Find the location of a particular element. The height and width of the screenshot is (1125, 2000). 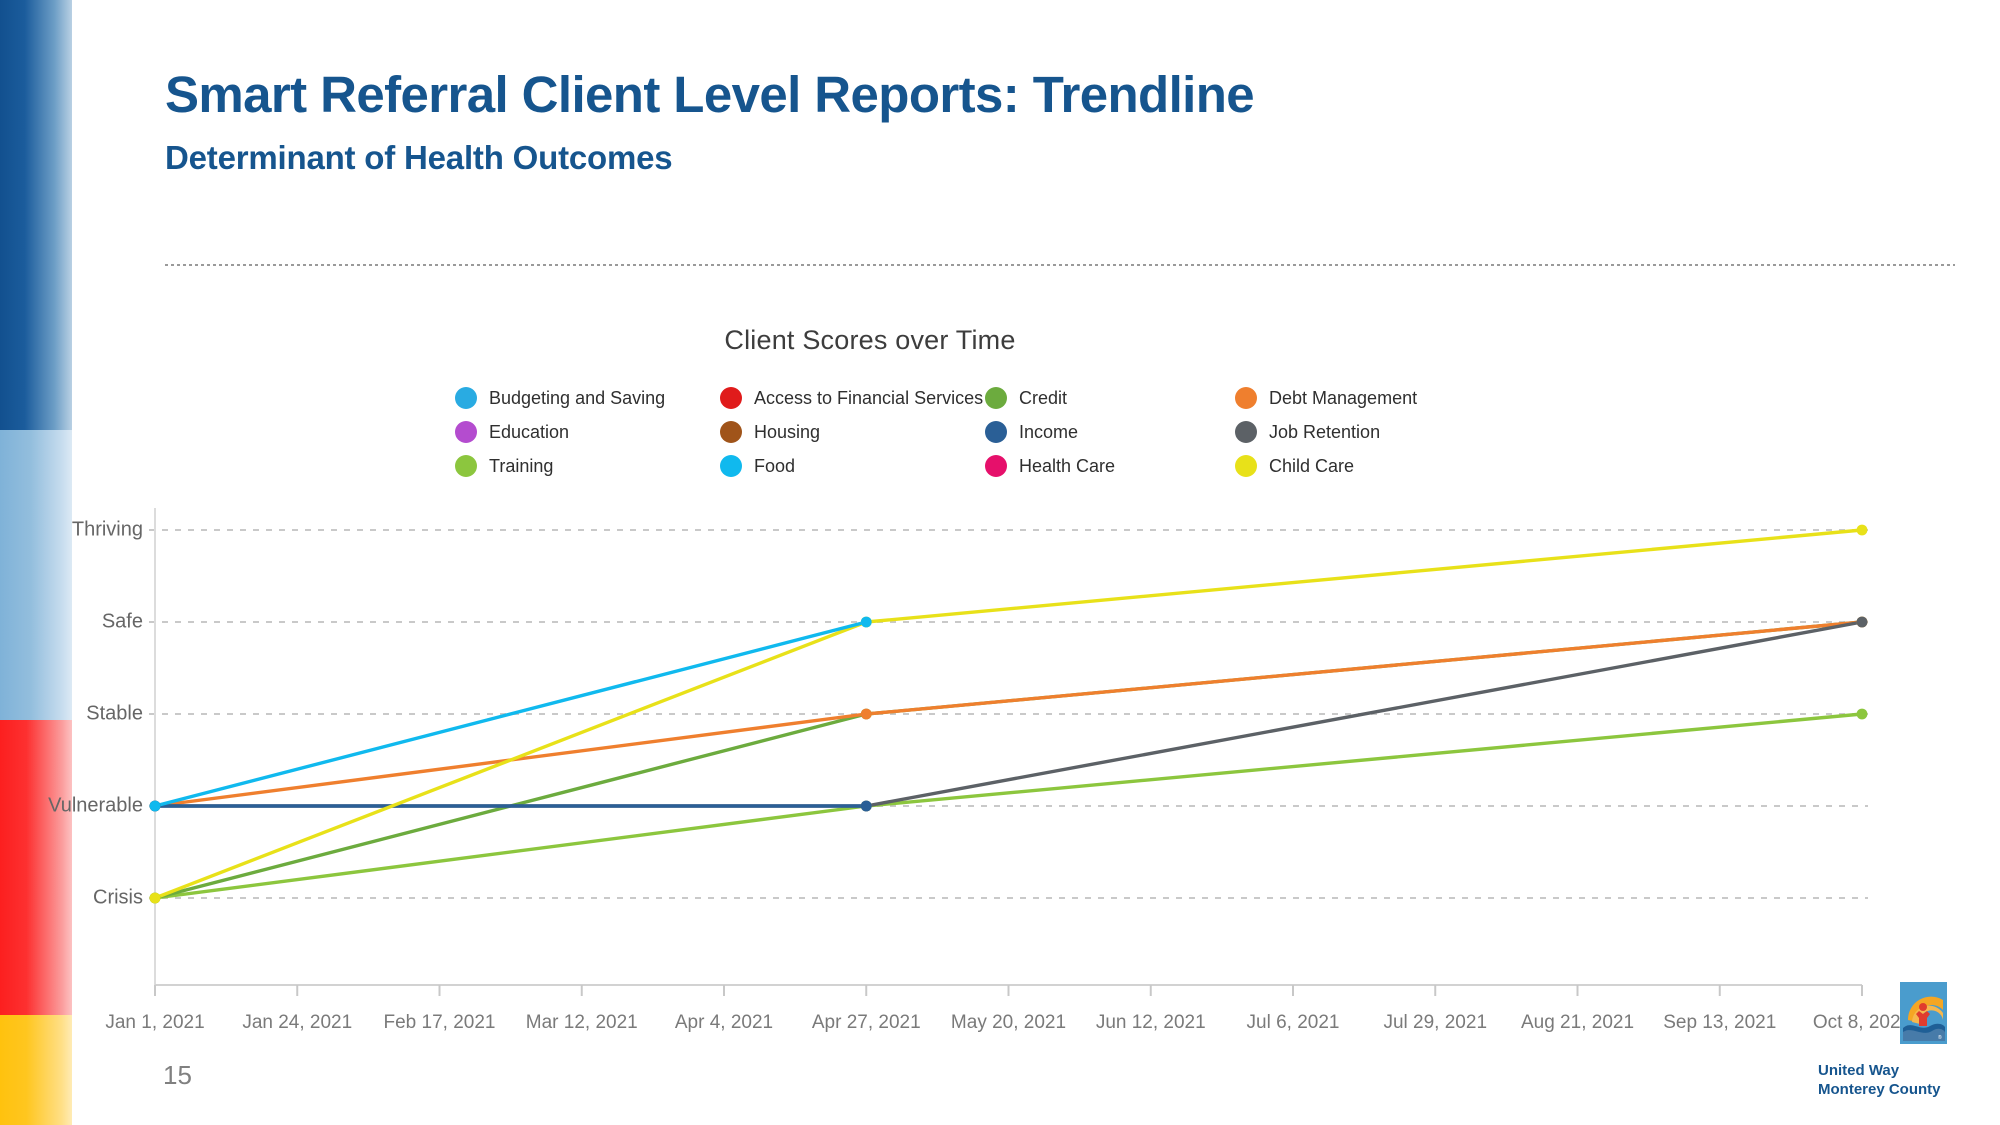

y-axis-label-vulnerable: Vulnerable is located at coordinates (95, 805).